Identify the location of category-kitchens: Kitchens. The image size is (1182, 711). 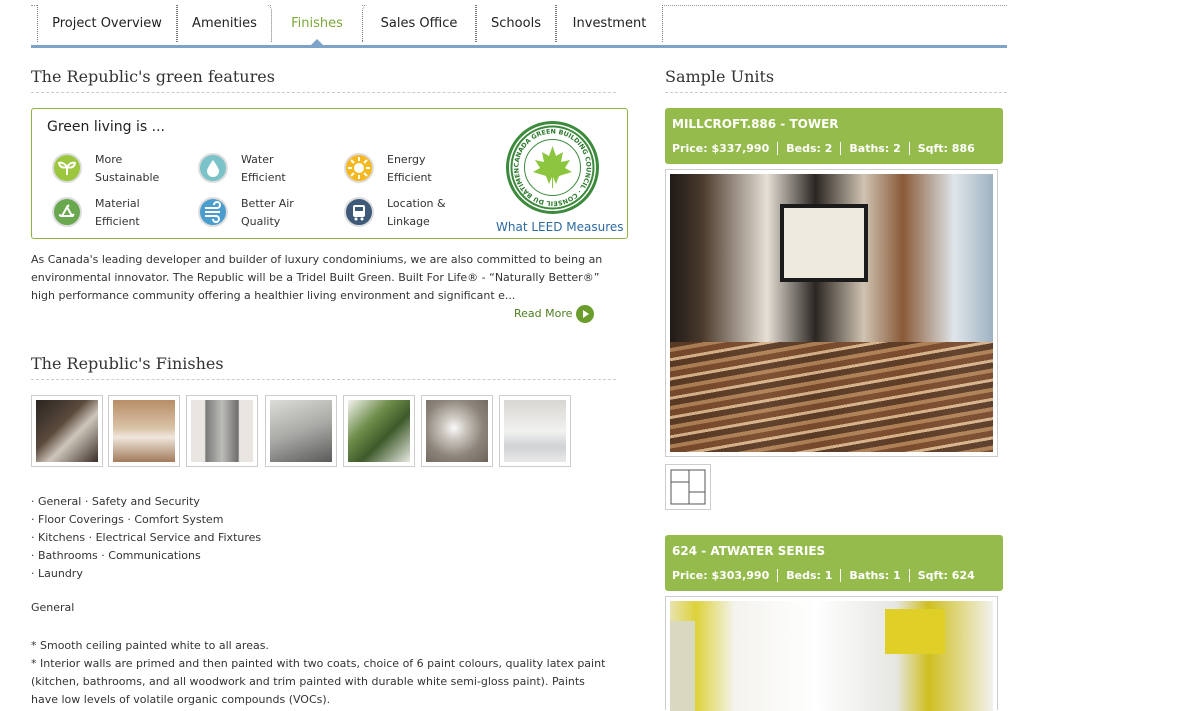
(61, 537).